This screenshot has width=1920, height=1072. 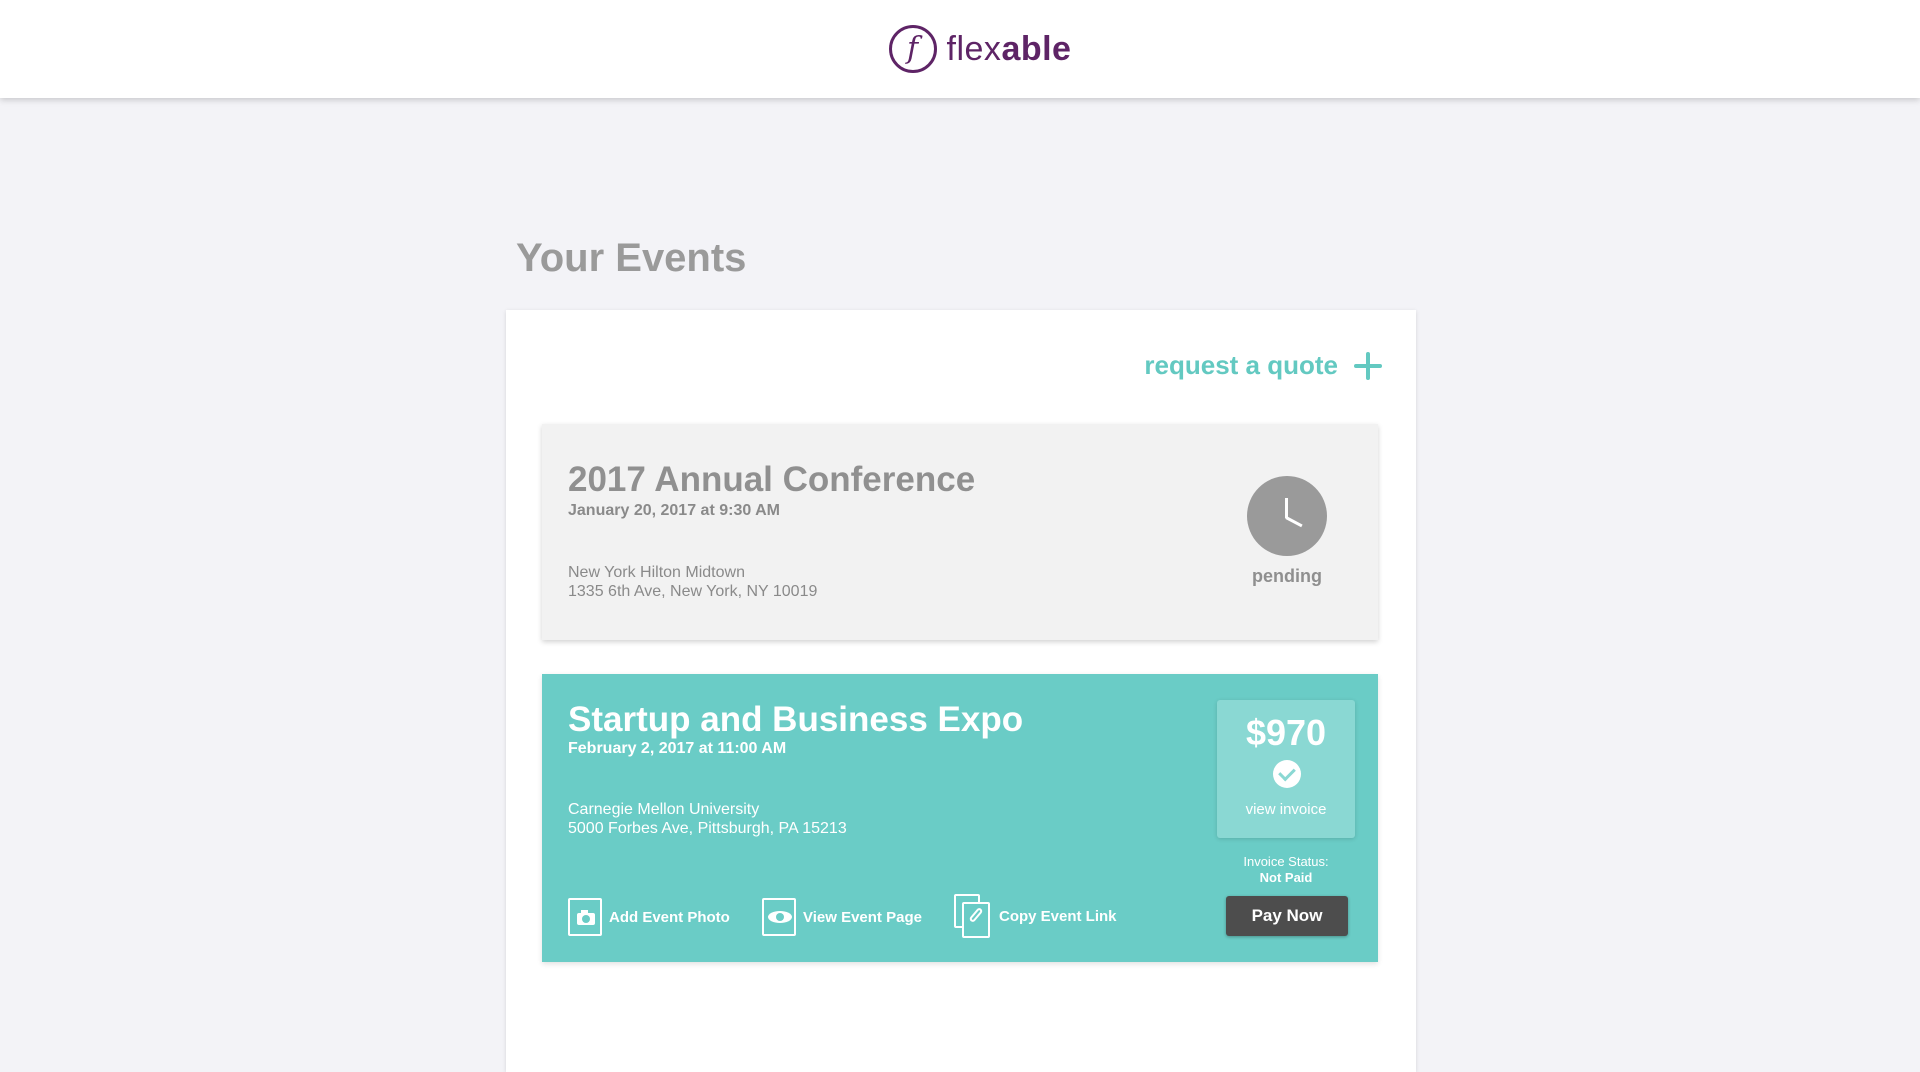 I want to click on check-circle-icon, so click(x=1287, y=774).